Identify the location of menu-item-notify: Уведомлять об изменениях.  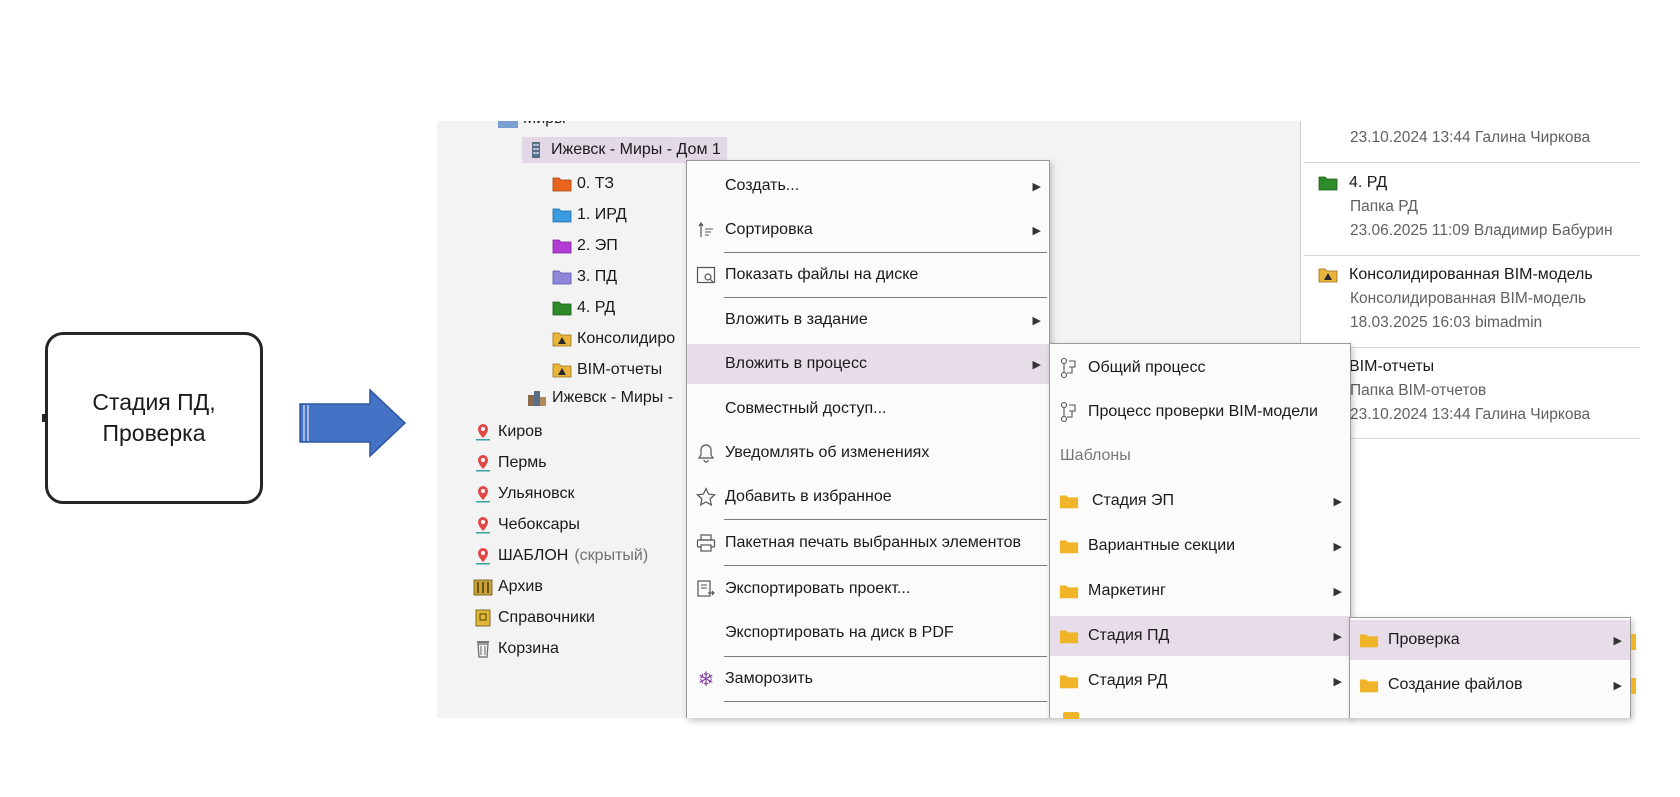
(868, 453).